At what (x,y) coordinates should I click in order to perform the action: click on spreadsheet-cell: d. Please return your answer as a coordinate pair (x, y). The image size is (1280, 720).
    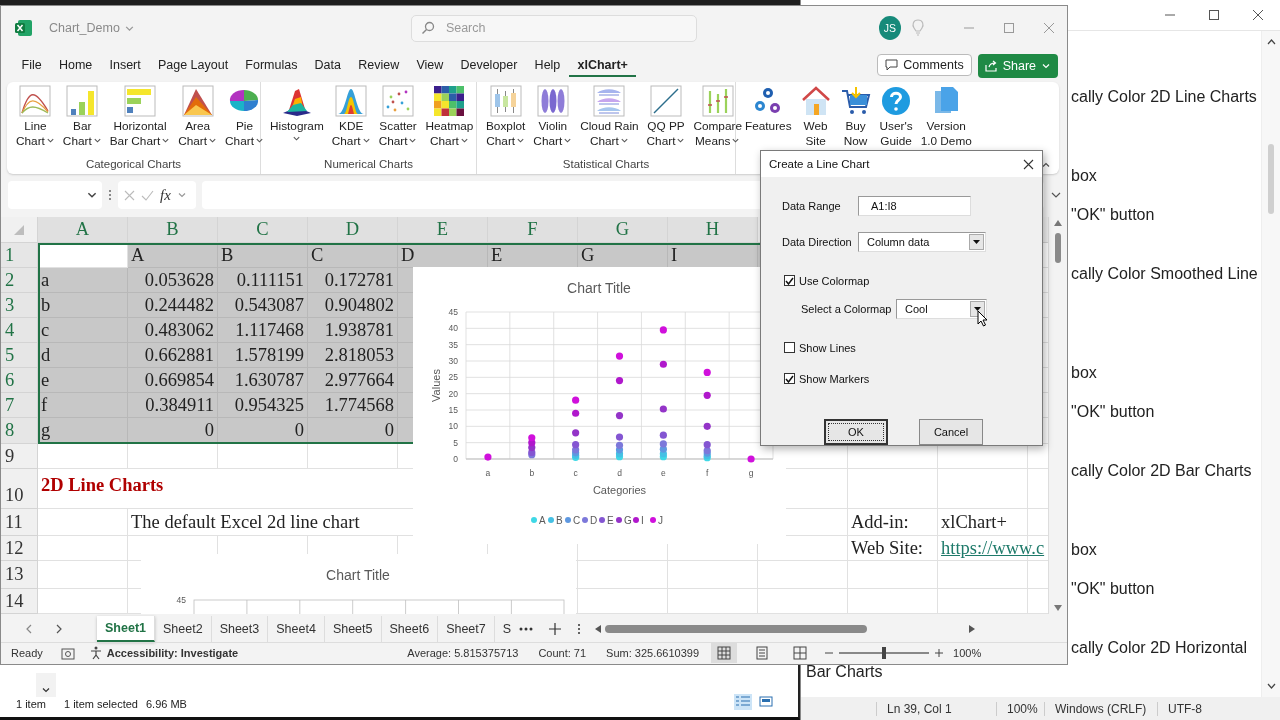
    Looking at the image, I should click on (83, 355).